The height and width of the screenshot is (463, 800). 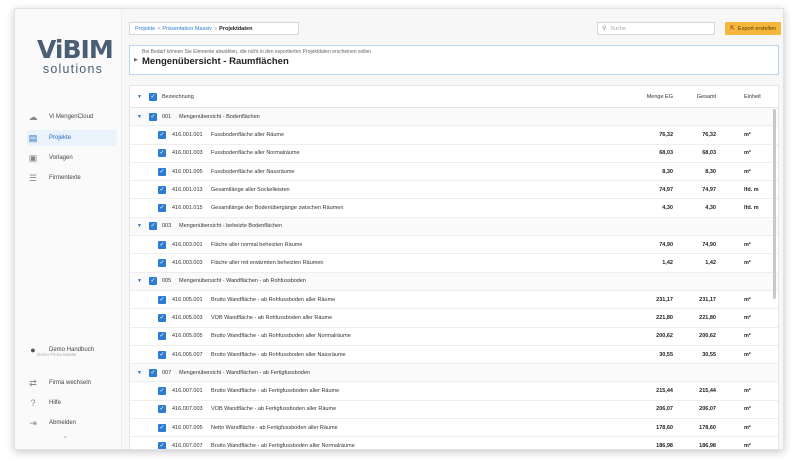 I want to click on sidebar-item-label: Projekte, so click(x=60, y=138).